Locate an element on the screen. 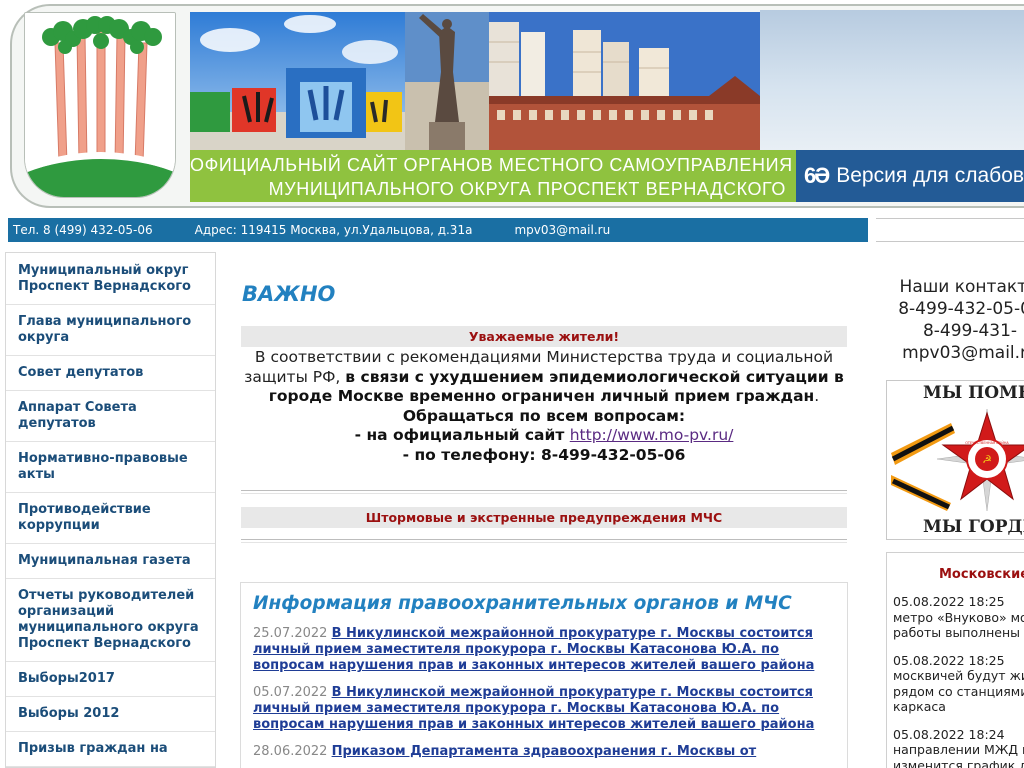  contacts-heading: Наши контакты is located at coordinates (961, 287).